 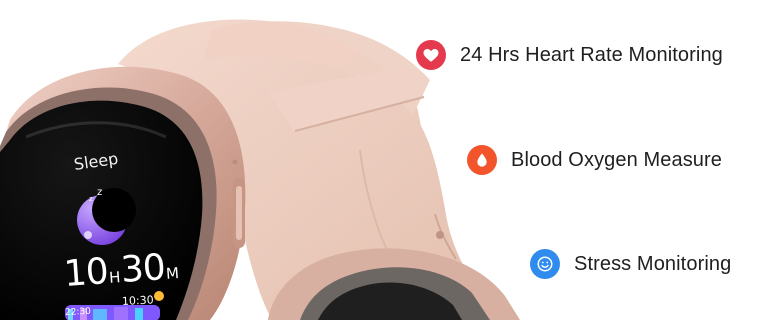 I want to click on feature-heart-rate: 24 Hrs Heart Rate Monitoring, so click(x=569, y=55).